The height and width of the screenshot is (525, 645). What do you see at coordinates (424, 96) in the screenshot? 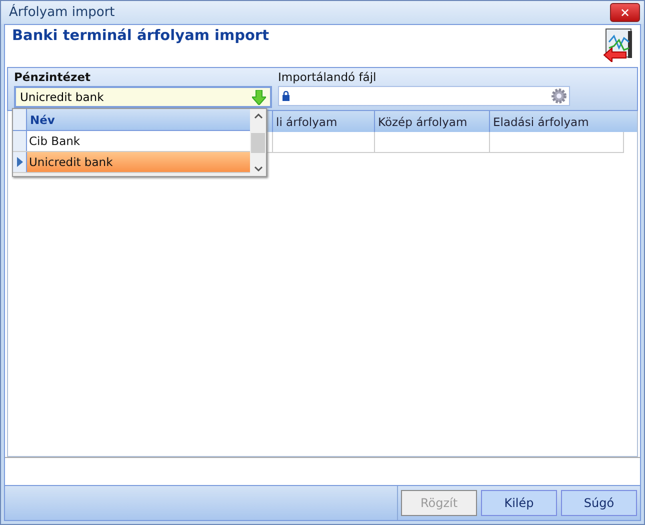
I see `file-field` at bounding box center [424, 96].